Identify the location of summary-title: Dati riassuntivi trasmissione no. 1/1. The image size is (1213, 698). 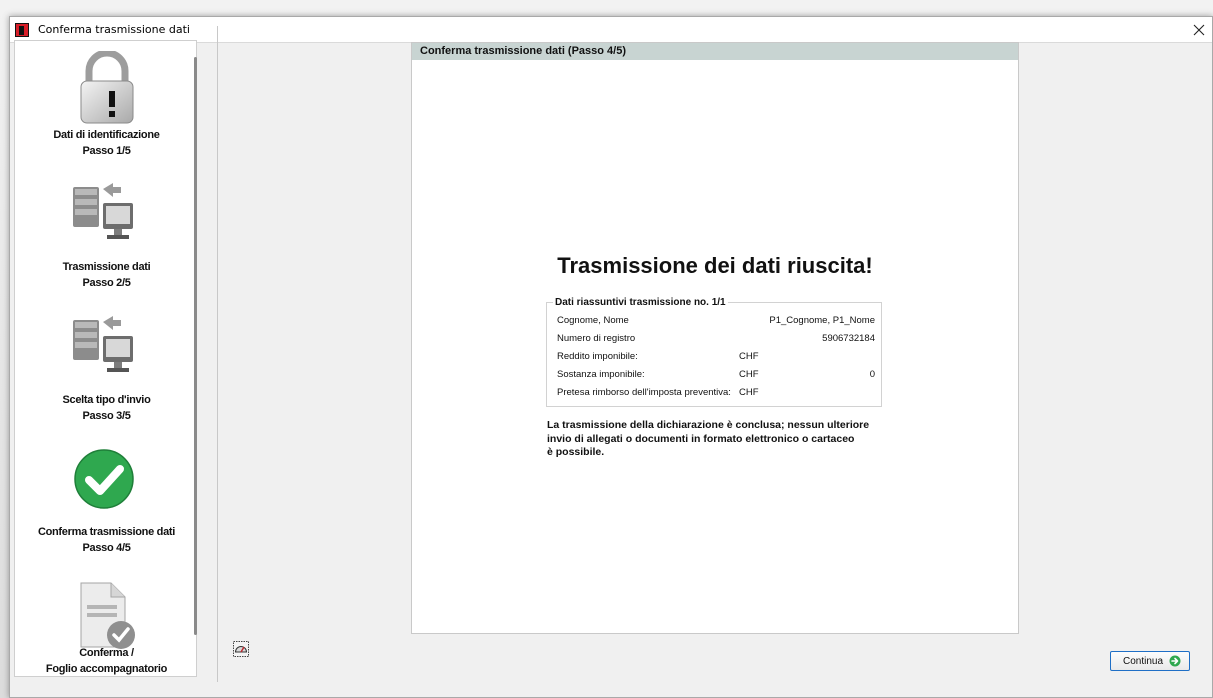
(640, 302).